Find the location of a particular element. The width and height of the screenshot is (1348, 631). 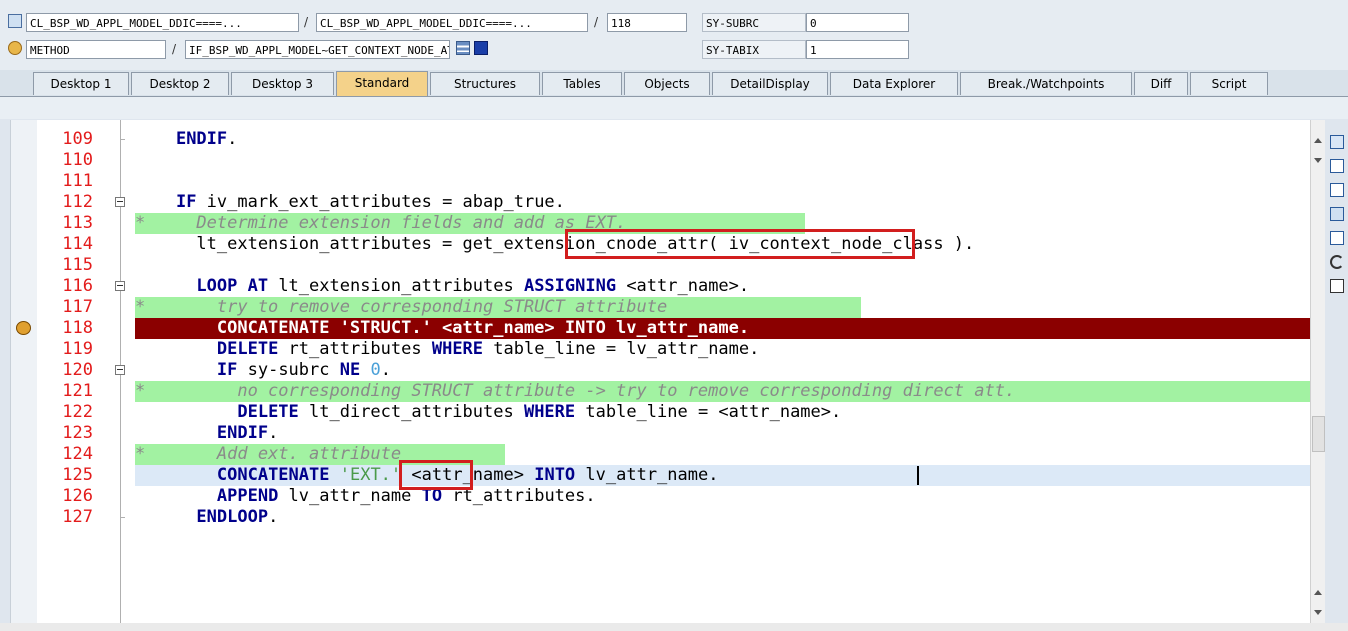

line-number: 127 is located at coordinates (77, 517).